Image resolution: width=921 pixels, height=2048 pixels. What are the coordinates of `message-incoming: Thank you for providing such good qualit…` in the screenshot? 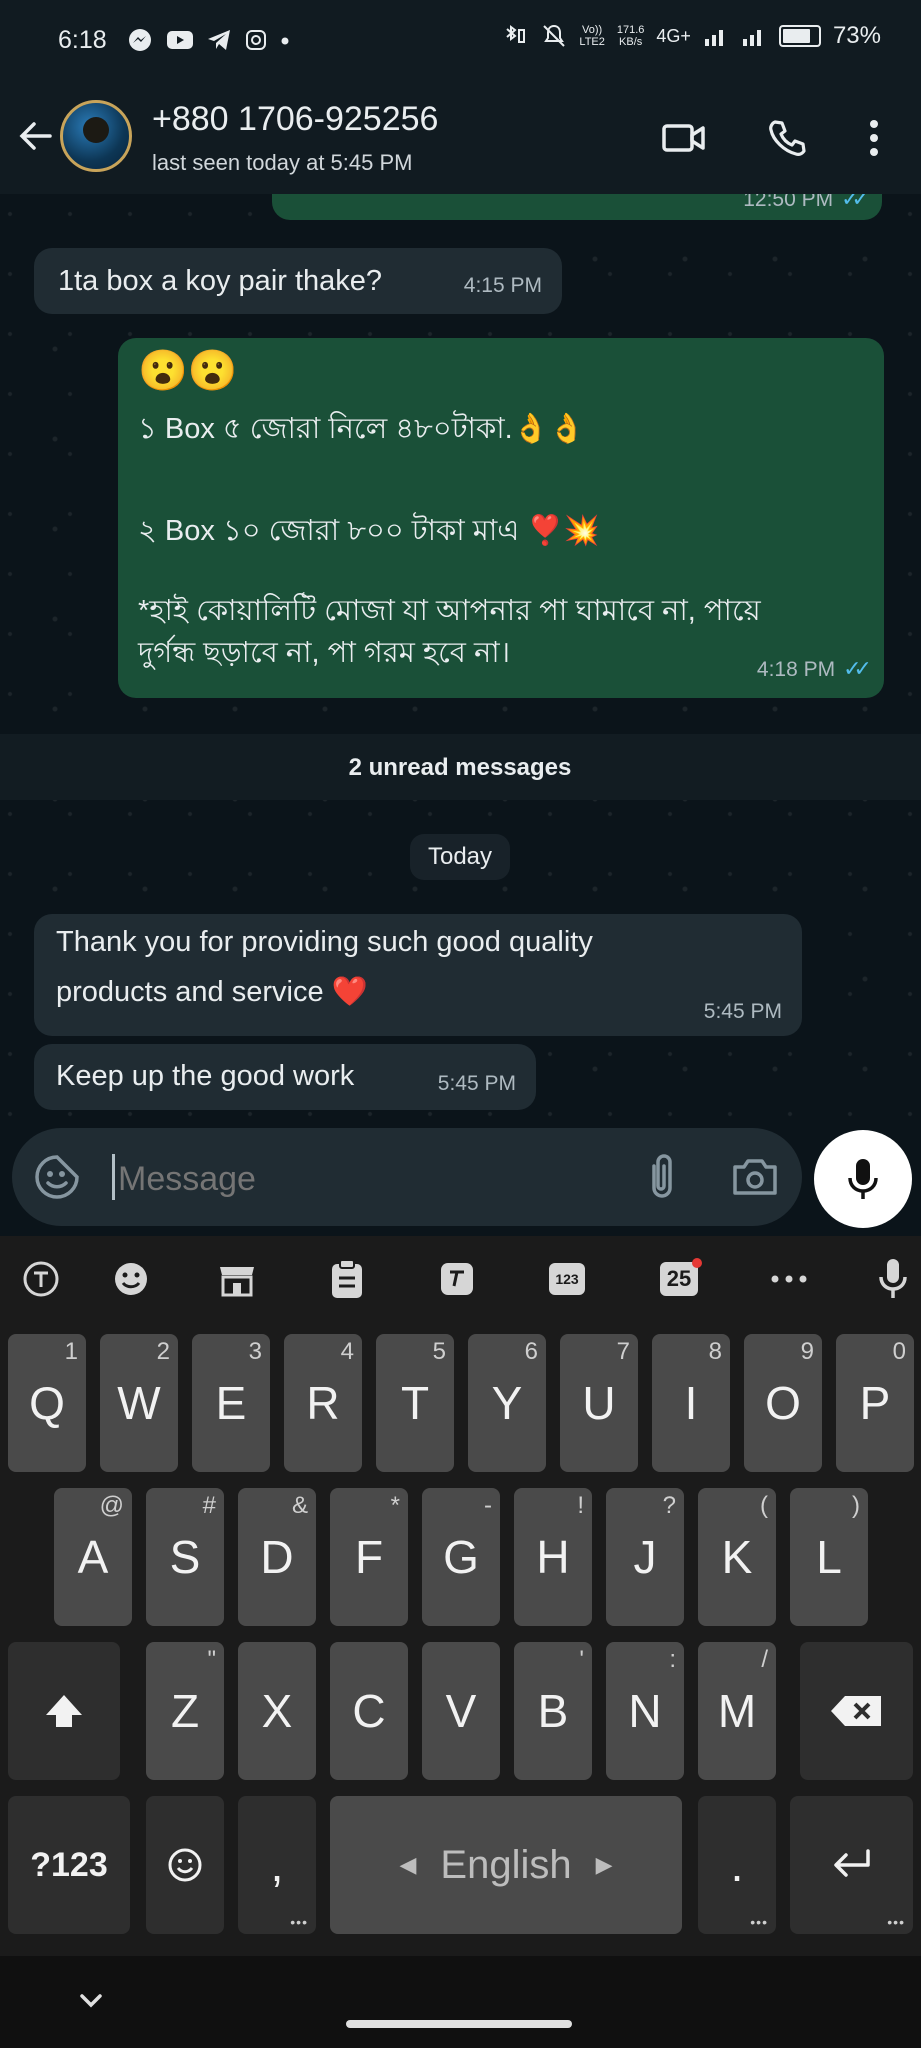 It's located at (418, 975).